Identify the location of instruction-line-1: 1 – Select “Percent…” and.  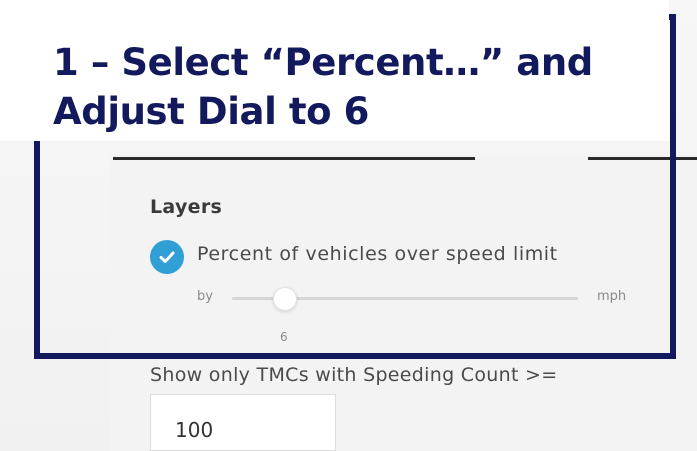
(323, 62).